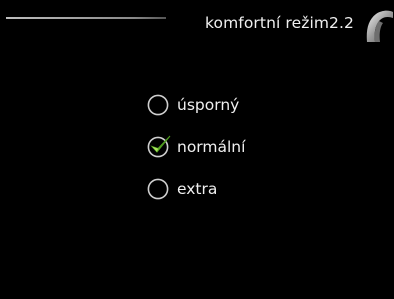  What do you see at coordinates (197, 189) in the screenshot?
I see `option-label: extra` at bounding box center [197, 189].